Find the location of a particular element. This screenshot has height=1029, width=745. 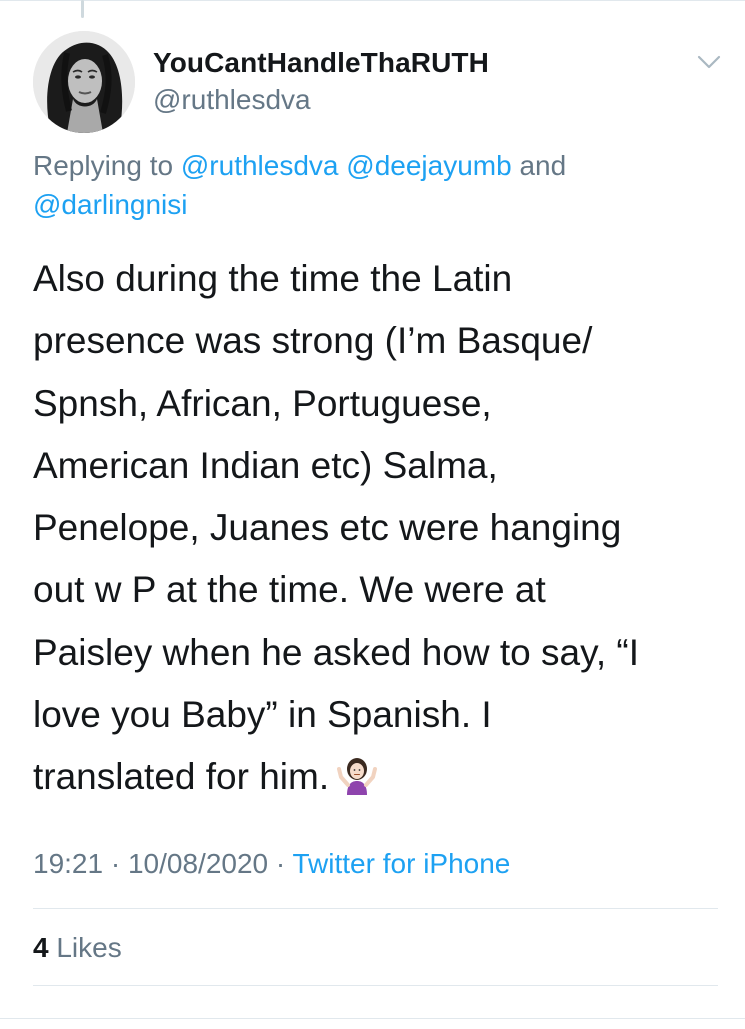

tweet-source-link: Twitter for iPhone is located at coordinates (402, 863).